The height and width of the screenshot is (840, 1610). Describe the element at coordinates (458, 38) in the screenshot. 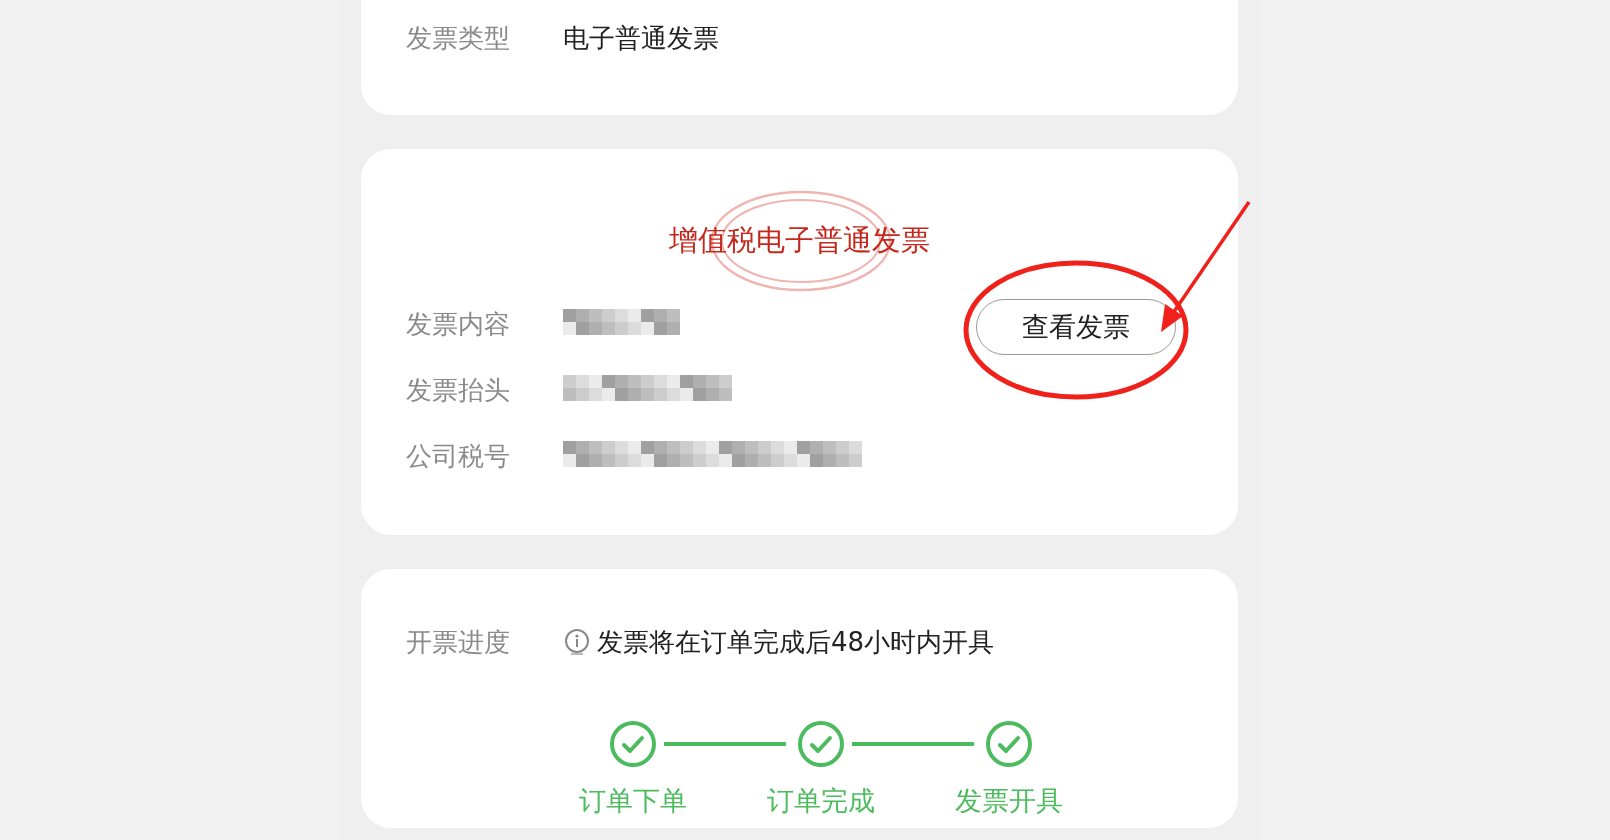

I see `field-label: 发票类型` at that location.